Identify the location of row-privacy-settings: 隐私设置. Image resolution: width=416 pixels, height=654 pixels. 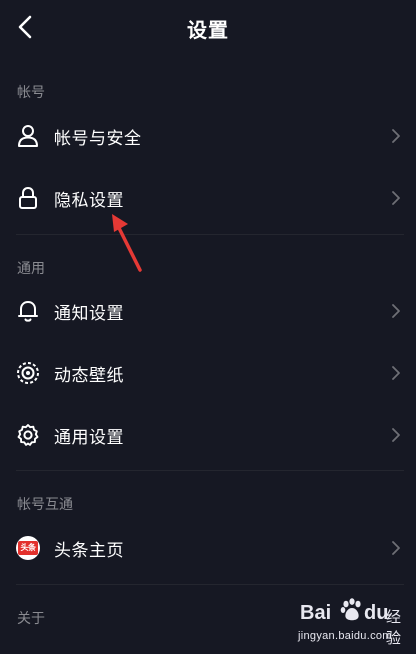
(208, 198).